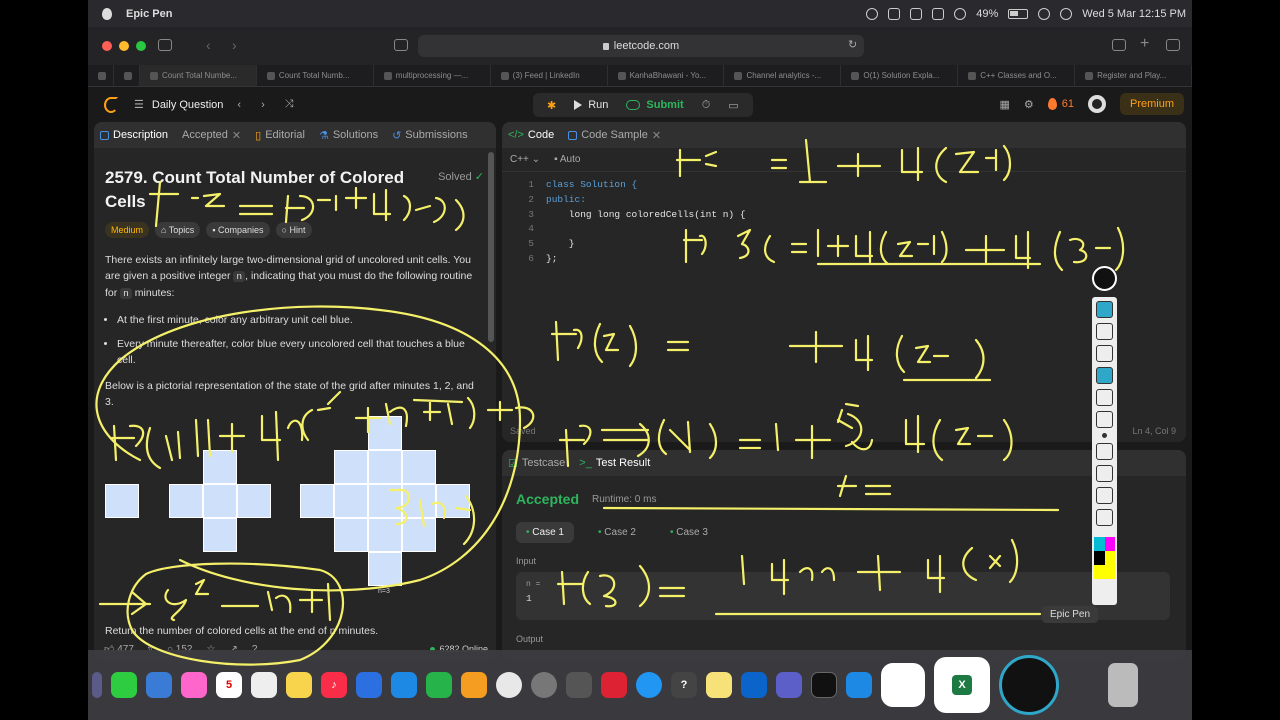  I want to click on clock: Wed 5 Mar 12:15 PM, so click(1134, 14).